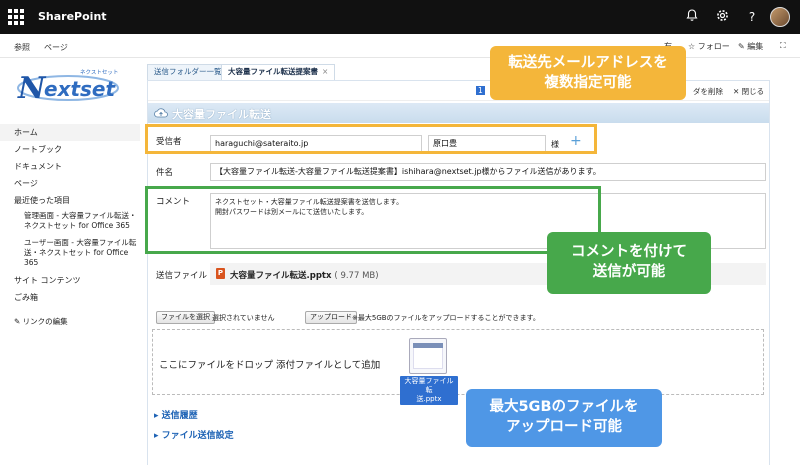  What do you see at coordinates (220, 273) in the screenshot?
I see `powerpoint-icon: P` at bounding box center [220, 273].